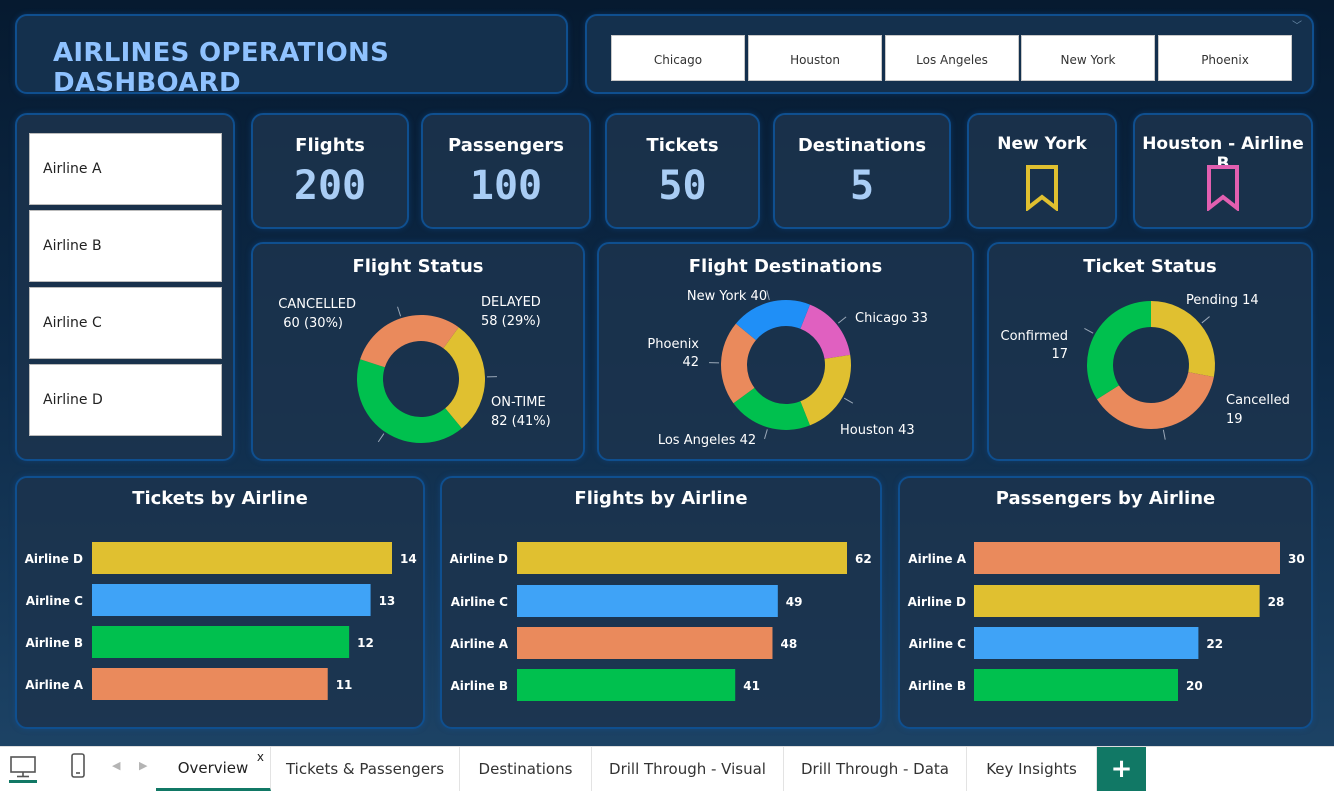 The height and width of the screenshot is (791, 1334). What do you see at coordinates (727, 296) in the screenshot?
I see `data-label: New York 40` at bounding box center [727, 296].